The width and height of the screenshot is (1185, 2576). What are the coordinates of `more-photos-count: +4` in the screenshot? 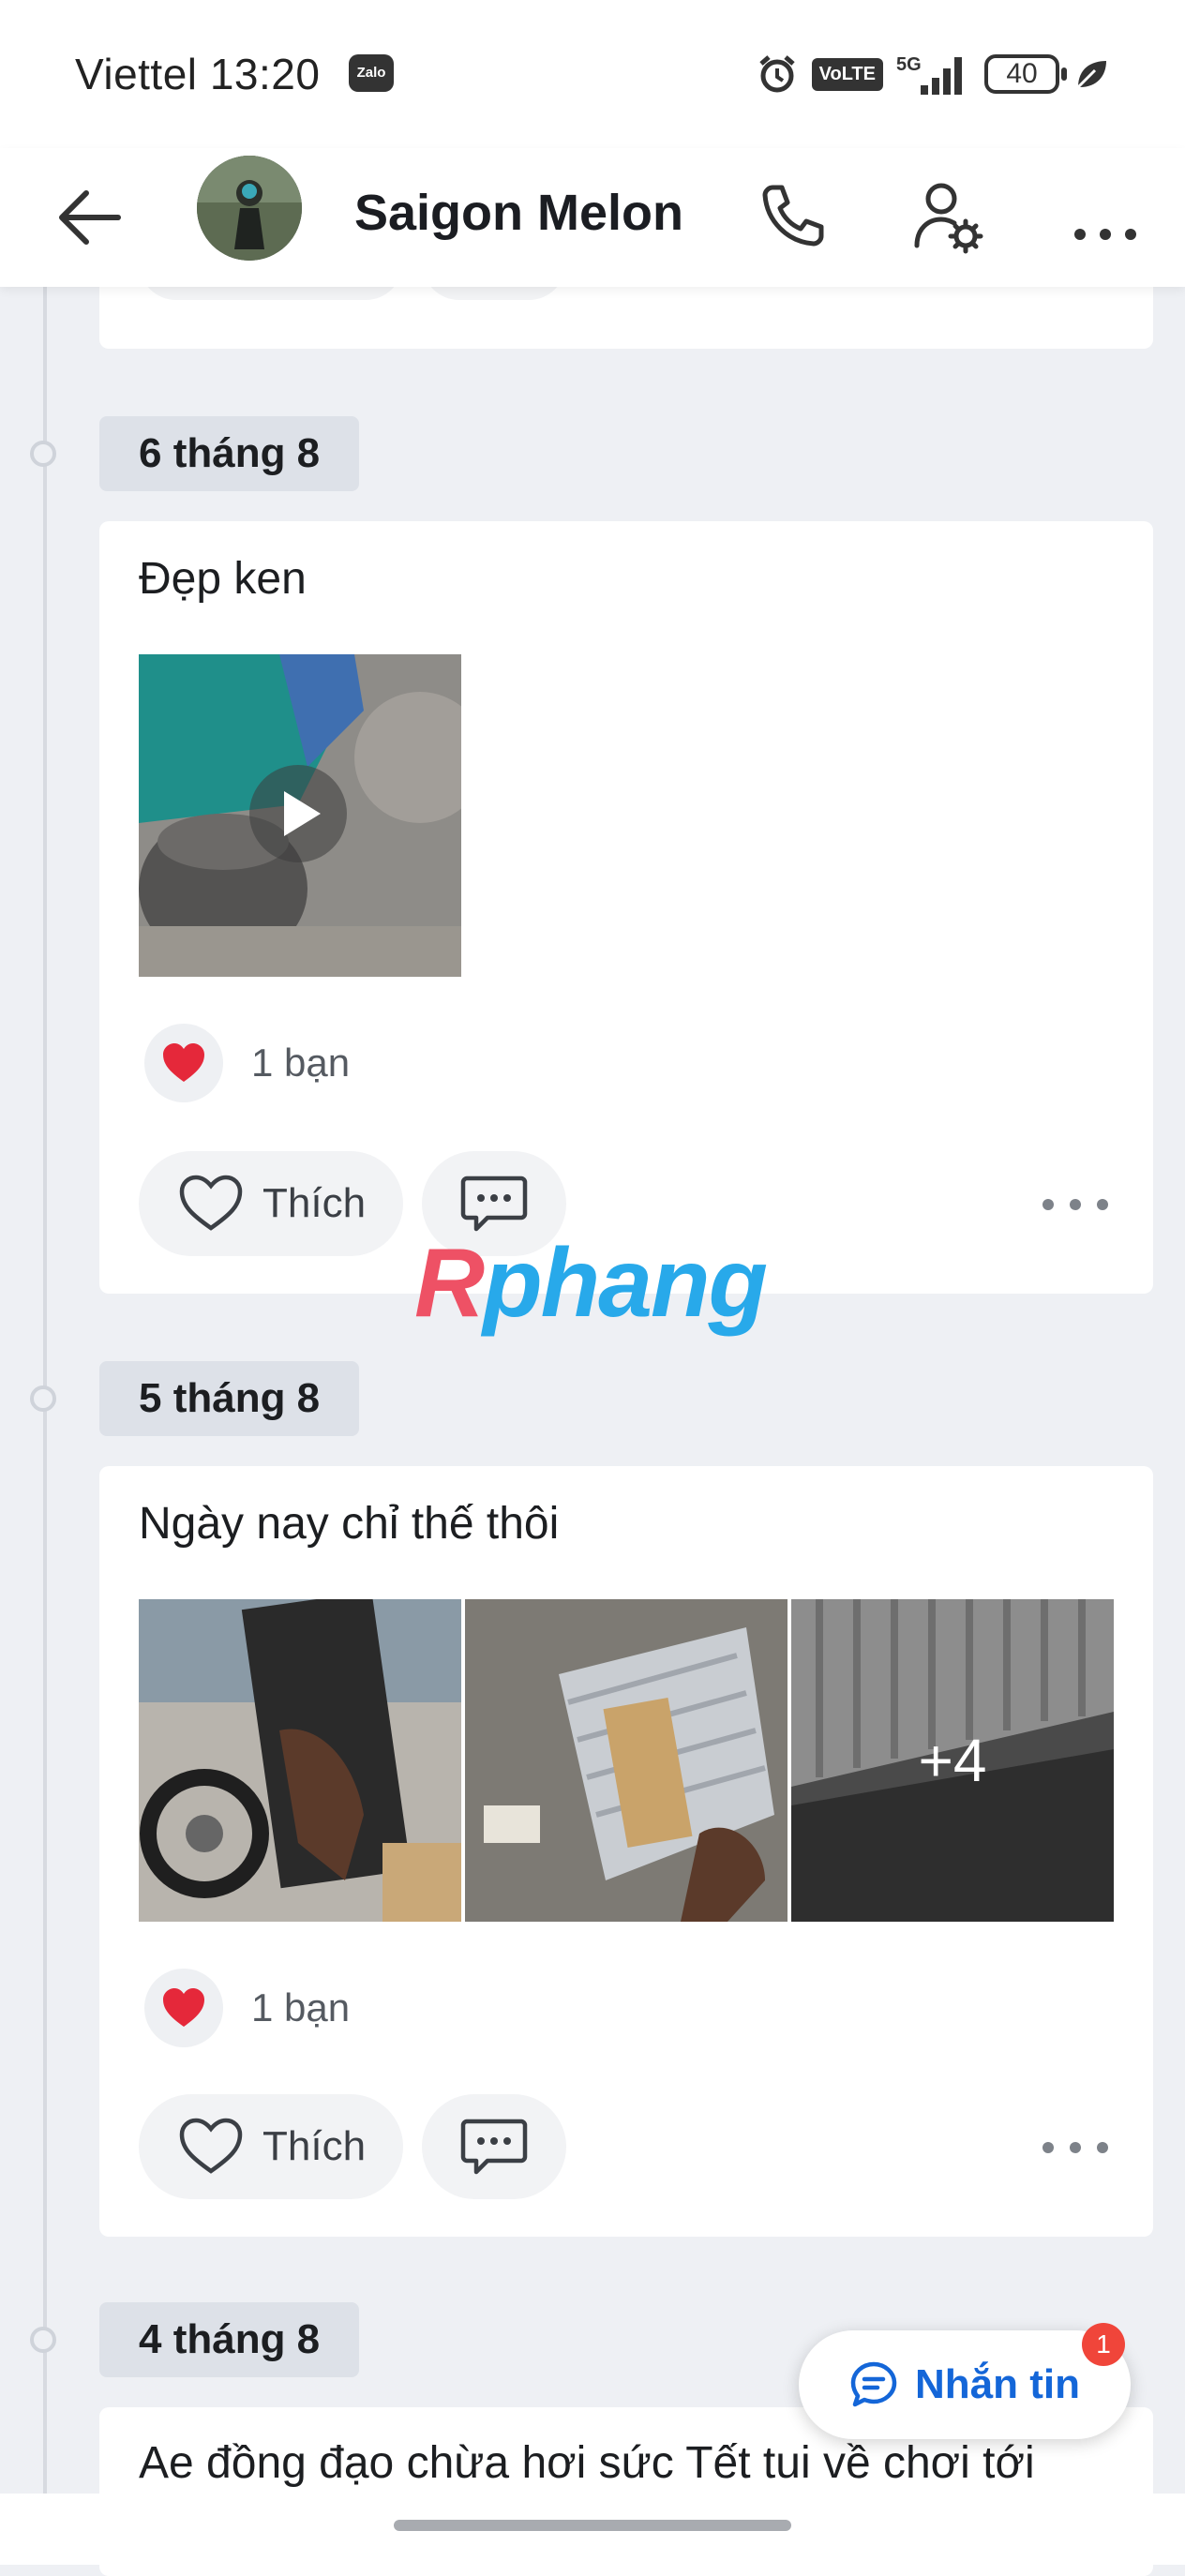 It's located at (952, 1760).